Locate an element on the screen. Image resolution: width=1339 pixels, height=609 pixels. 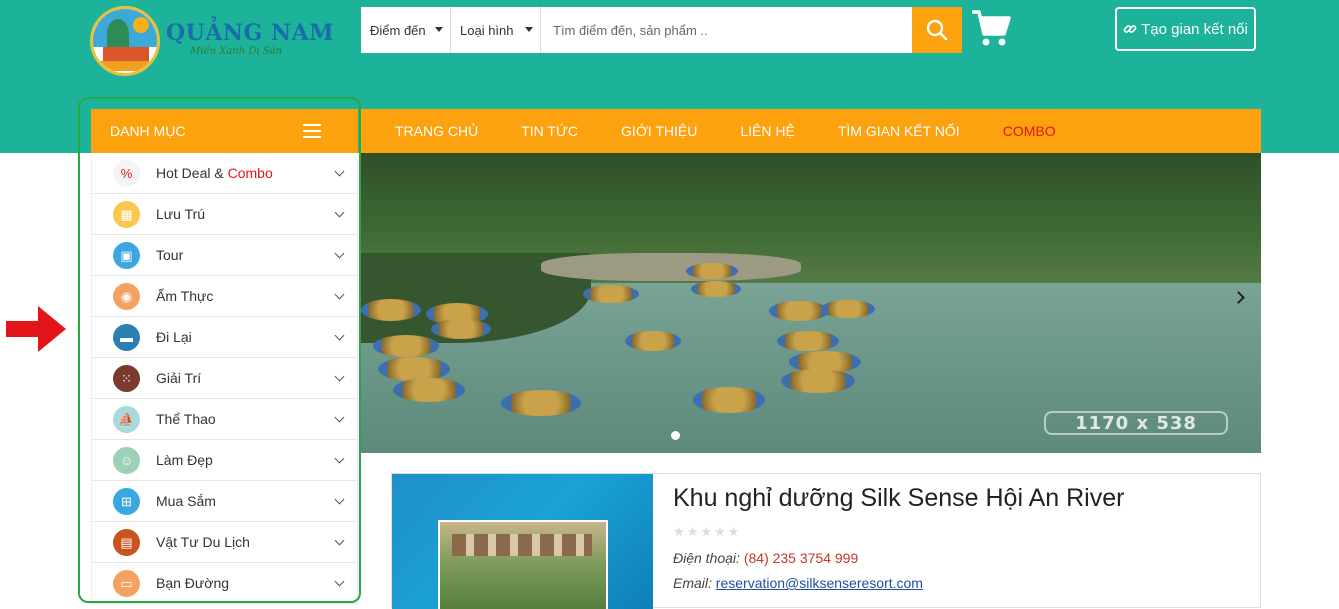
link-icon is located at coordinates (1130, 29).